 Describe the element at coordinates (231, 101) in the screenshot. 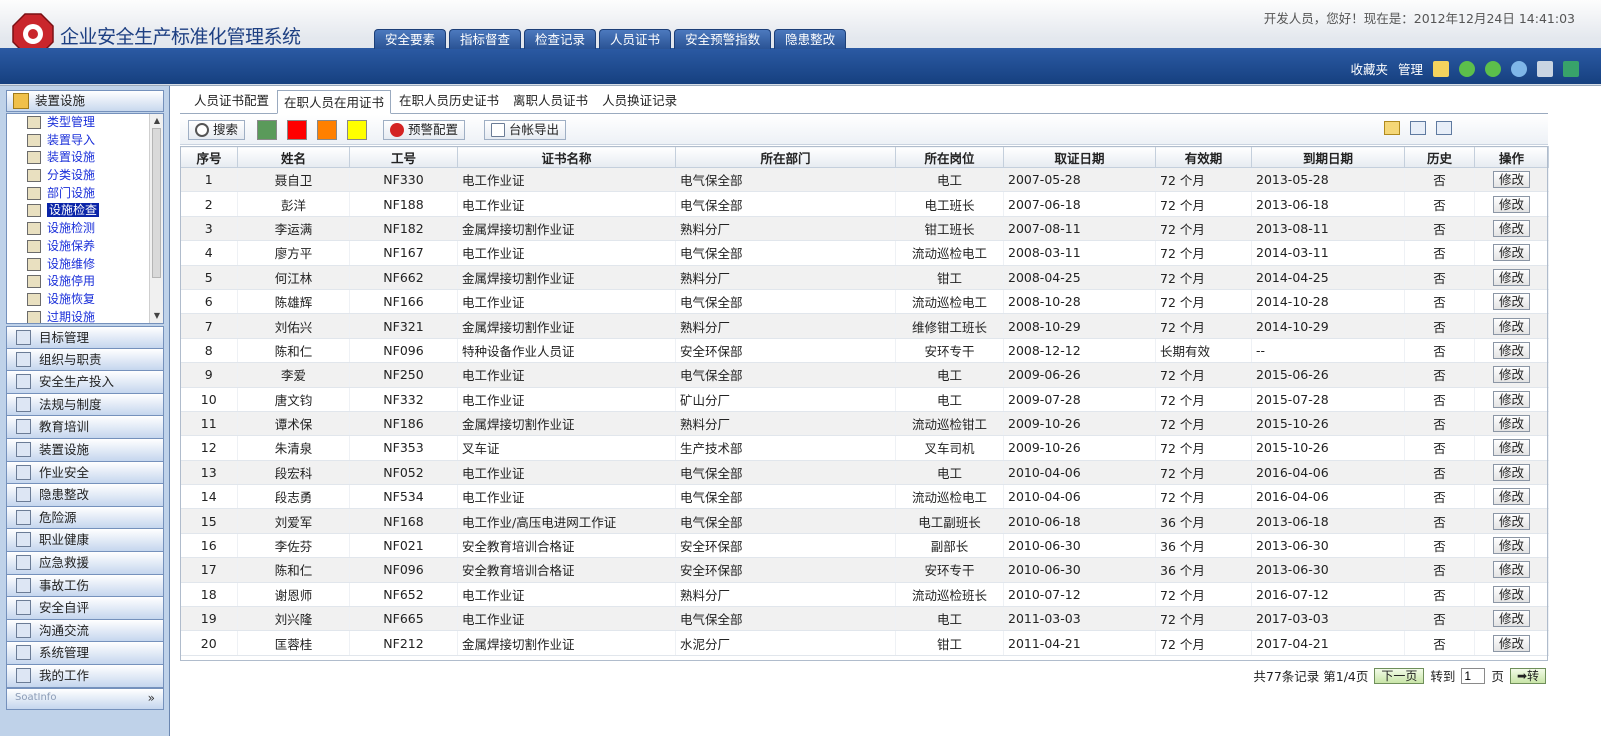

I see `tab-certificate-config: 人员证书配置` at that location.